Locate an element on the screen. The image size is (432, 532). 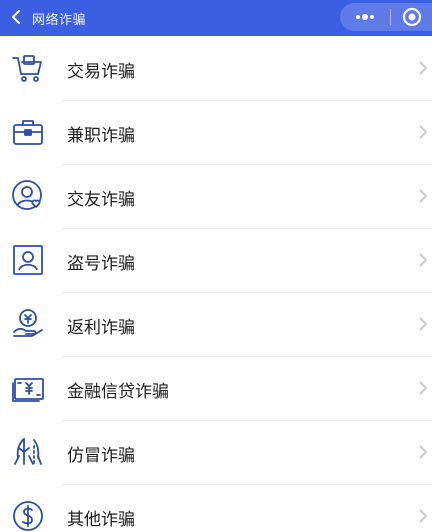
user-heart-icon is located at coordinates (28, 196).